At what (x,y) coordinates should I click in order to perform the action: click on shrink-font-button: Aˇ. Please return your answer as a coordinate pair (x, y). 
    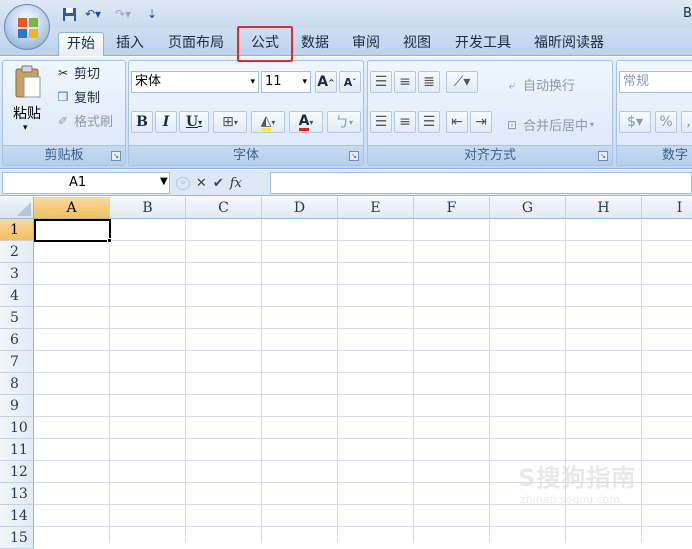
    Looking at the image, I should click on (350, 82).